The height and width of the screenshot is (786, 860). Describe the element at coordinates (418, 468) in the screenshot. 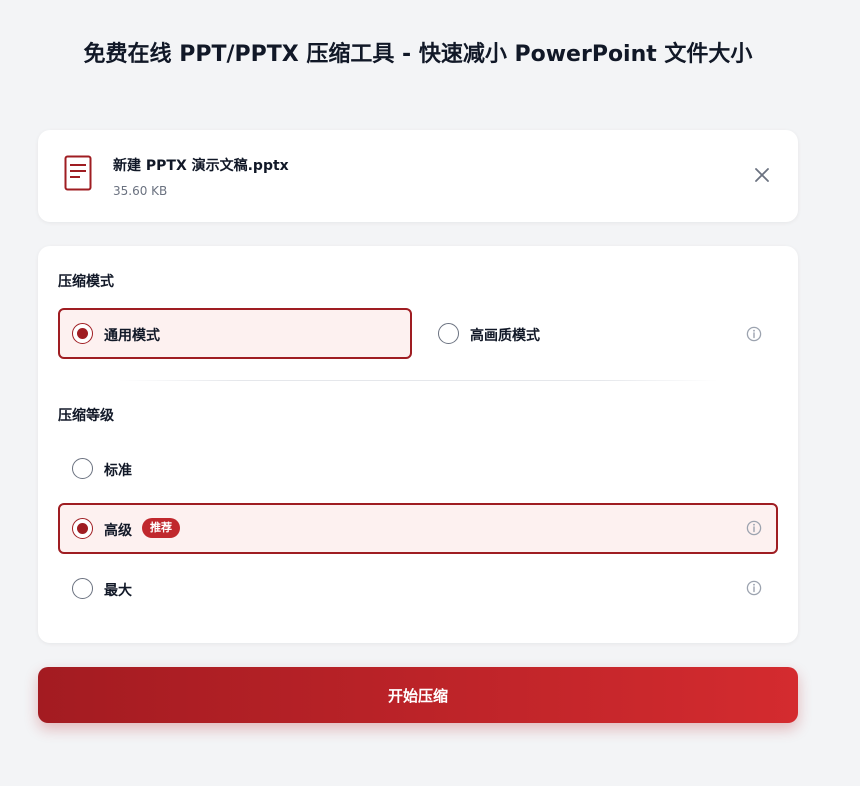

I see `level-option-standard: 标准` at that location.